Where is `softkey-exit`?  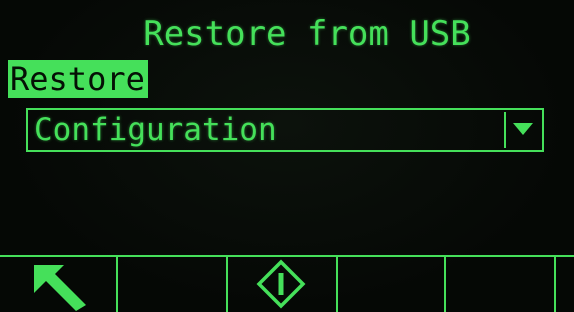 softkey-exit is located at coordinates (59, 284).